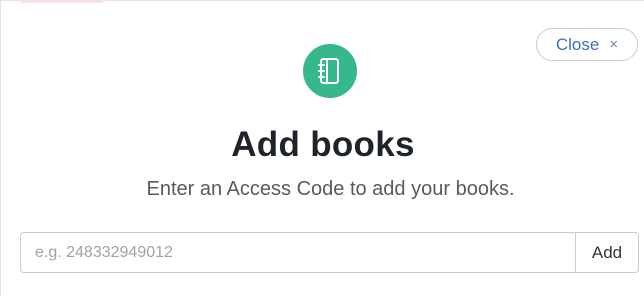 The height and width of the screenshot is (296, 644). Describe the element at coordinates (330, 189) in the screenshot. I see `dialog-subtitle: Enter an Access Code to add your books.` at that location.